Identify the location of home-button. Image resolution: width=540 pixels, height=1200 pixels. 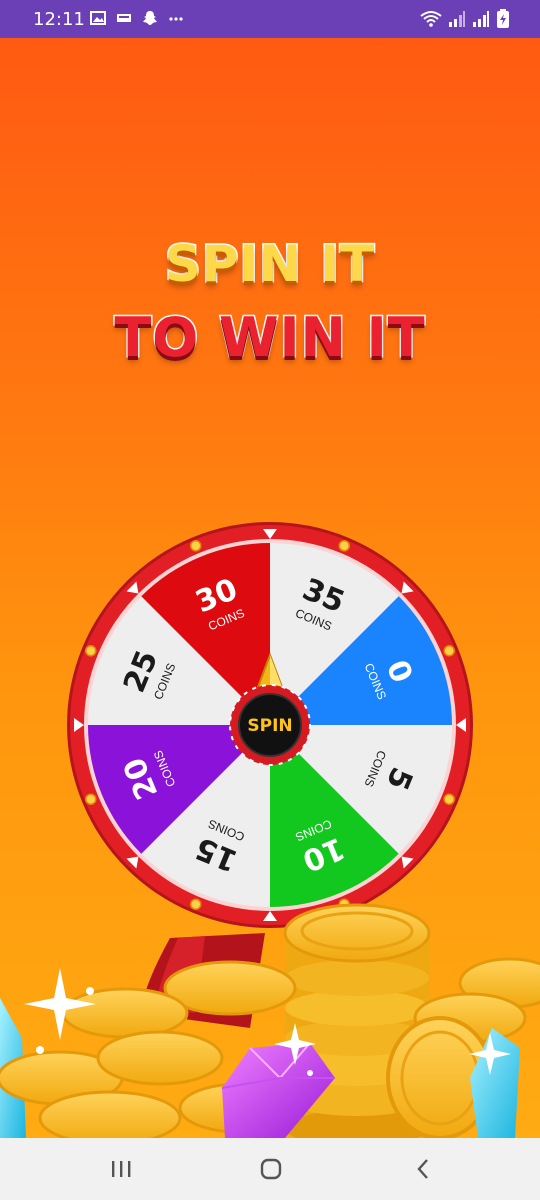
(271, 1169).